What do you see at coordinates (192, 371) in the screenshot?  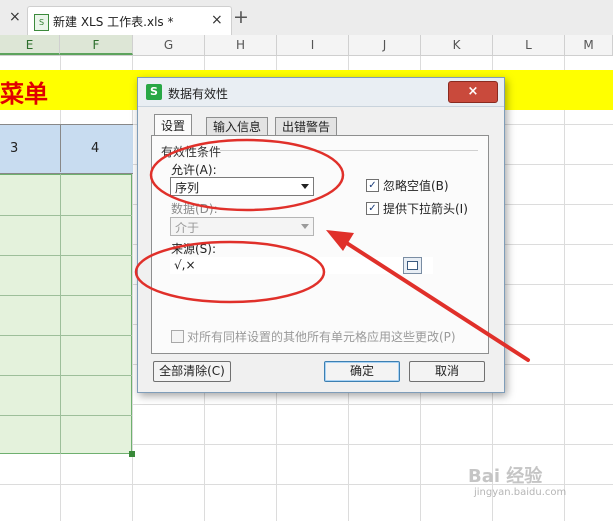 I see `clear-all-button: 全部清除(C)` at bounding box center [192, 371].